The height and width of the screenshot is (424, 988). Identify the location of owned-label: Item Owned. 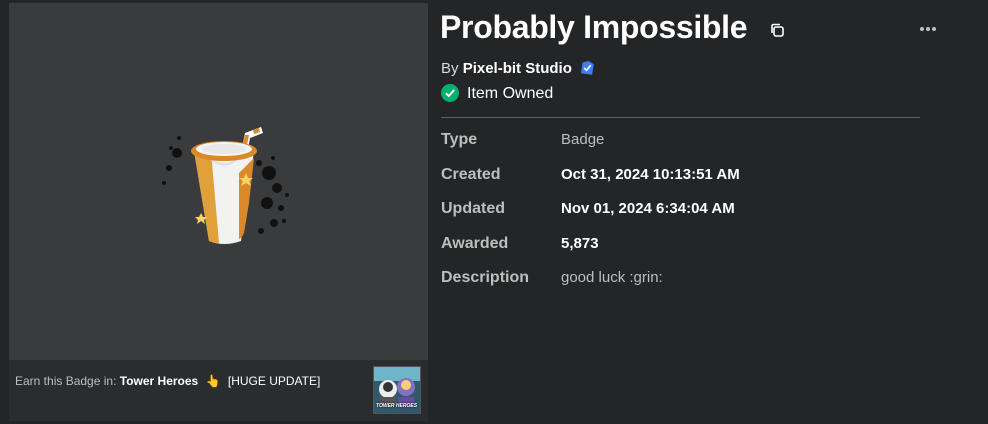
(510, 93).